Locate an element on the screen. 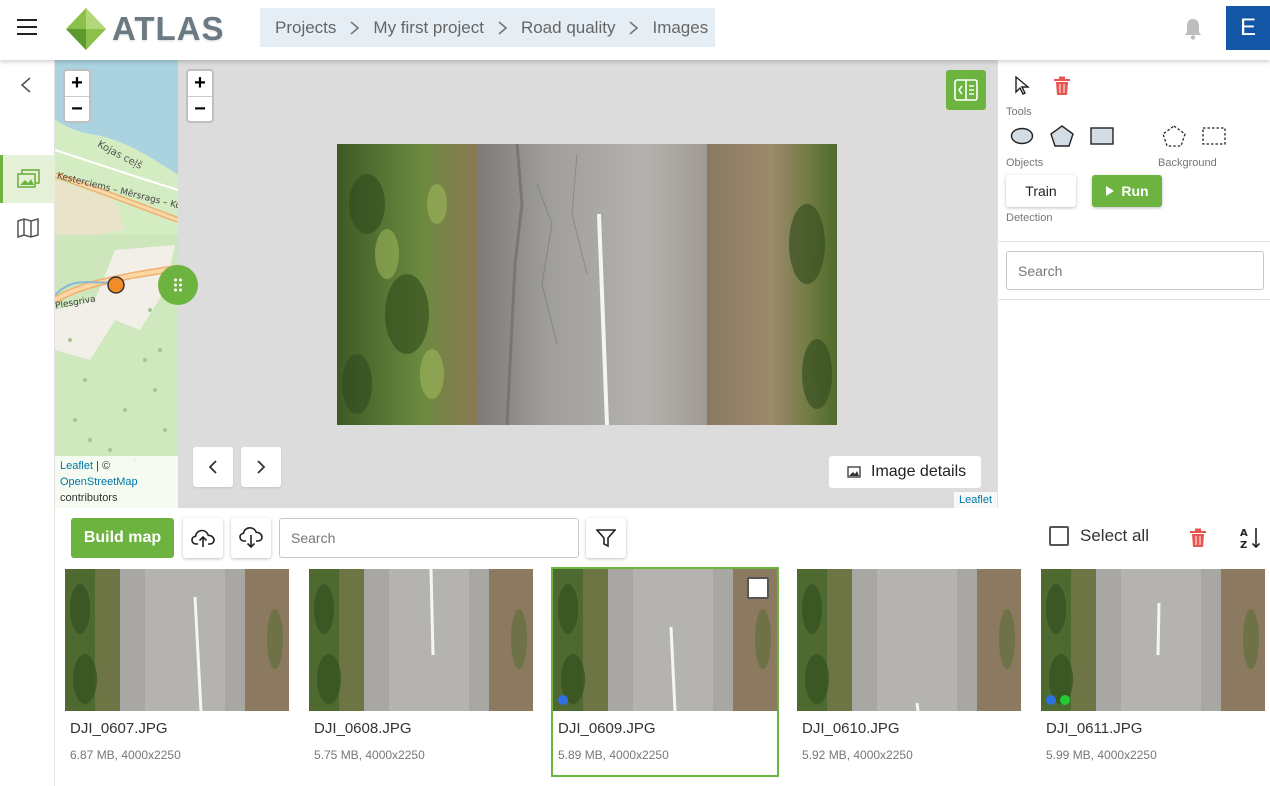  select-all-checkbox: Select all is located at coordinates (1099, 536).